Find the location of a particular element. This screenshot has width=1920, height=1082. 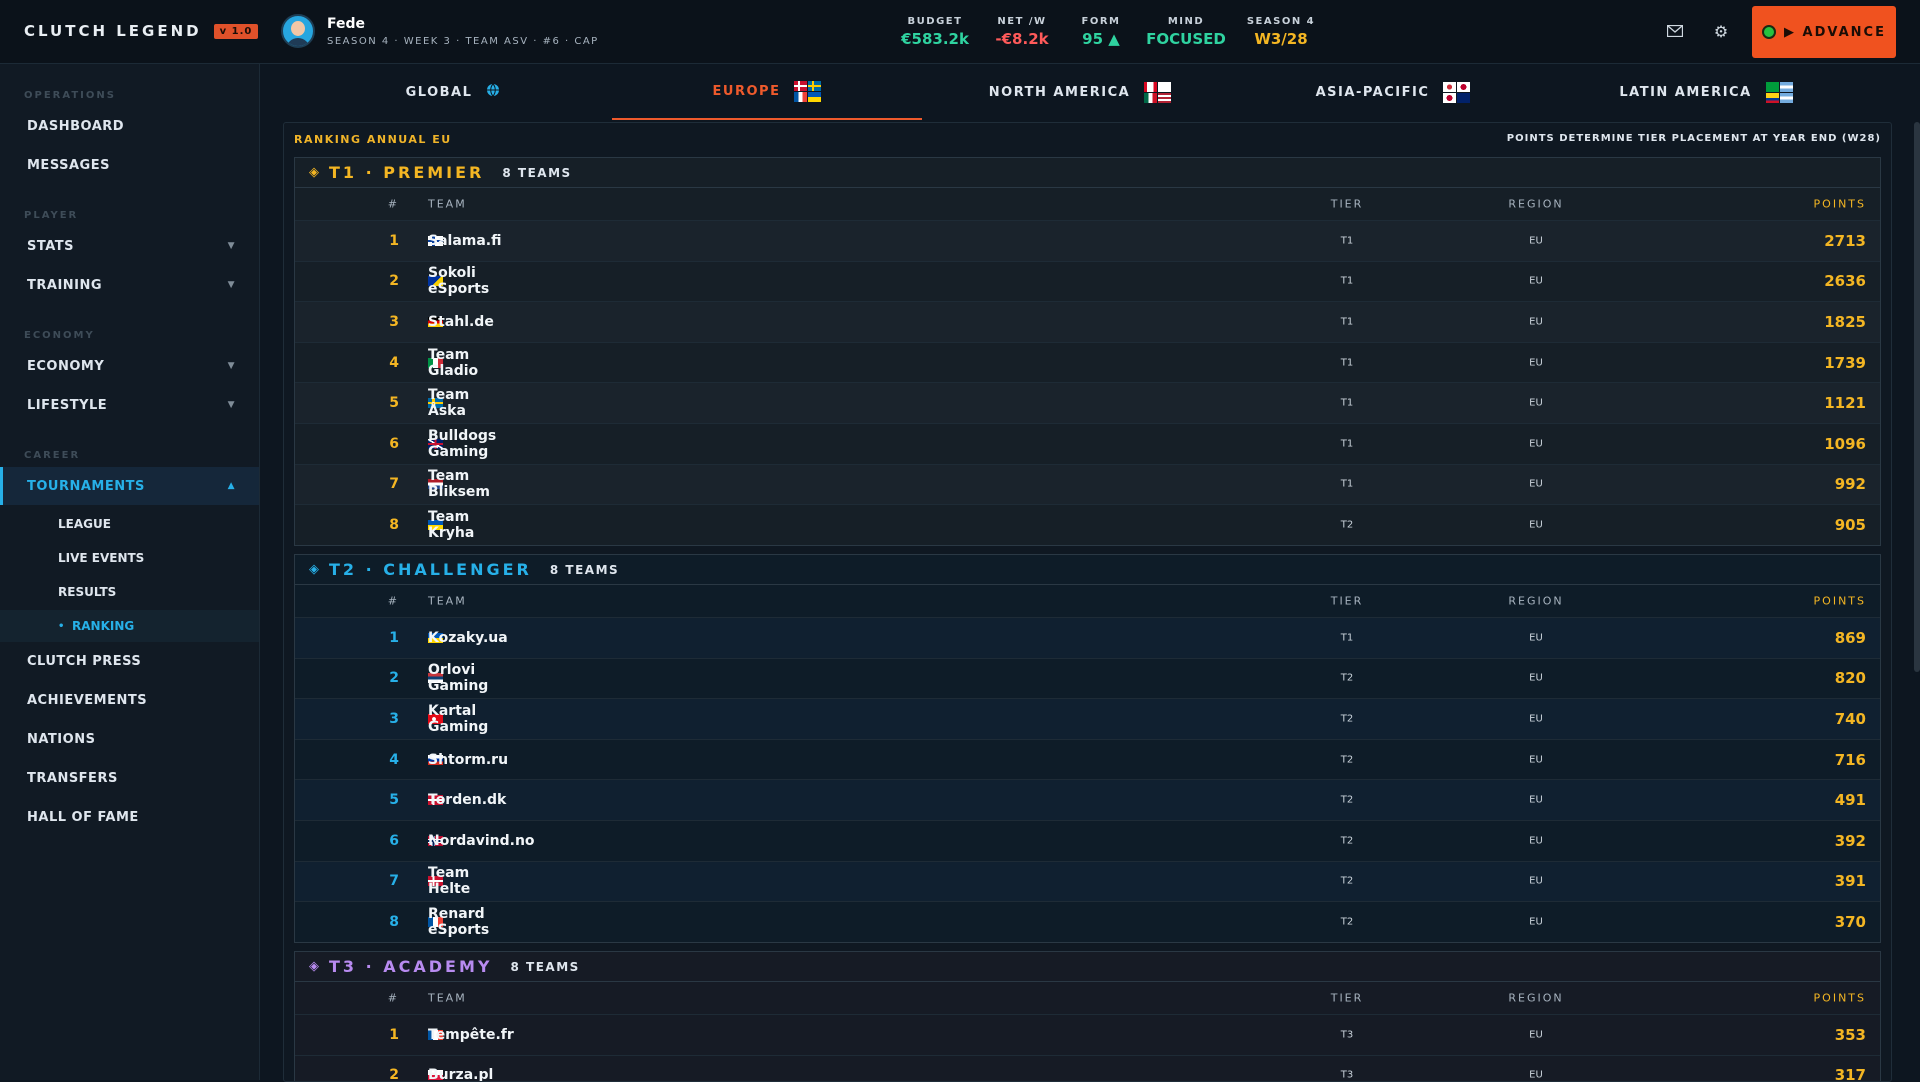

column-header-region: REGION is located at coordinates (1536, 998).